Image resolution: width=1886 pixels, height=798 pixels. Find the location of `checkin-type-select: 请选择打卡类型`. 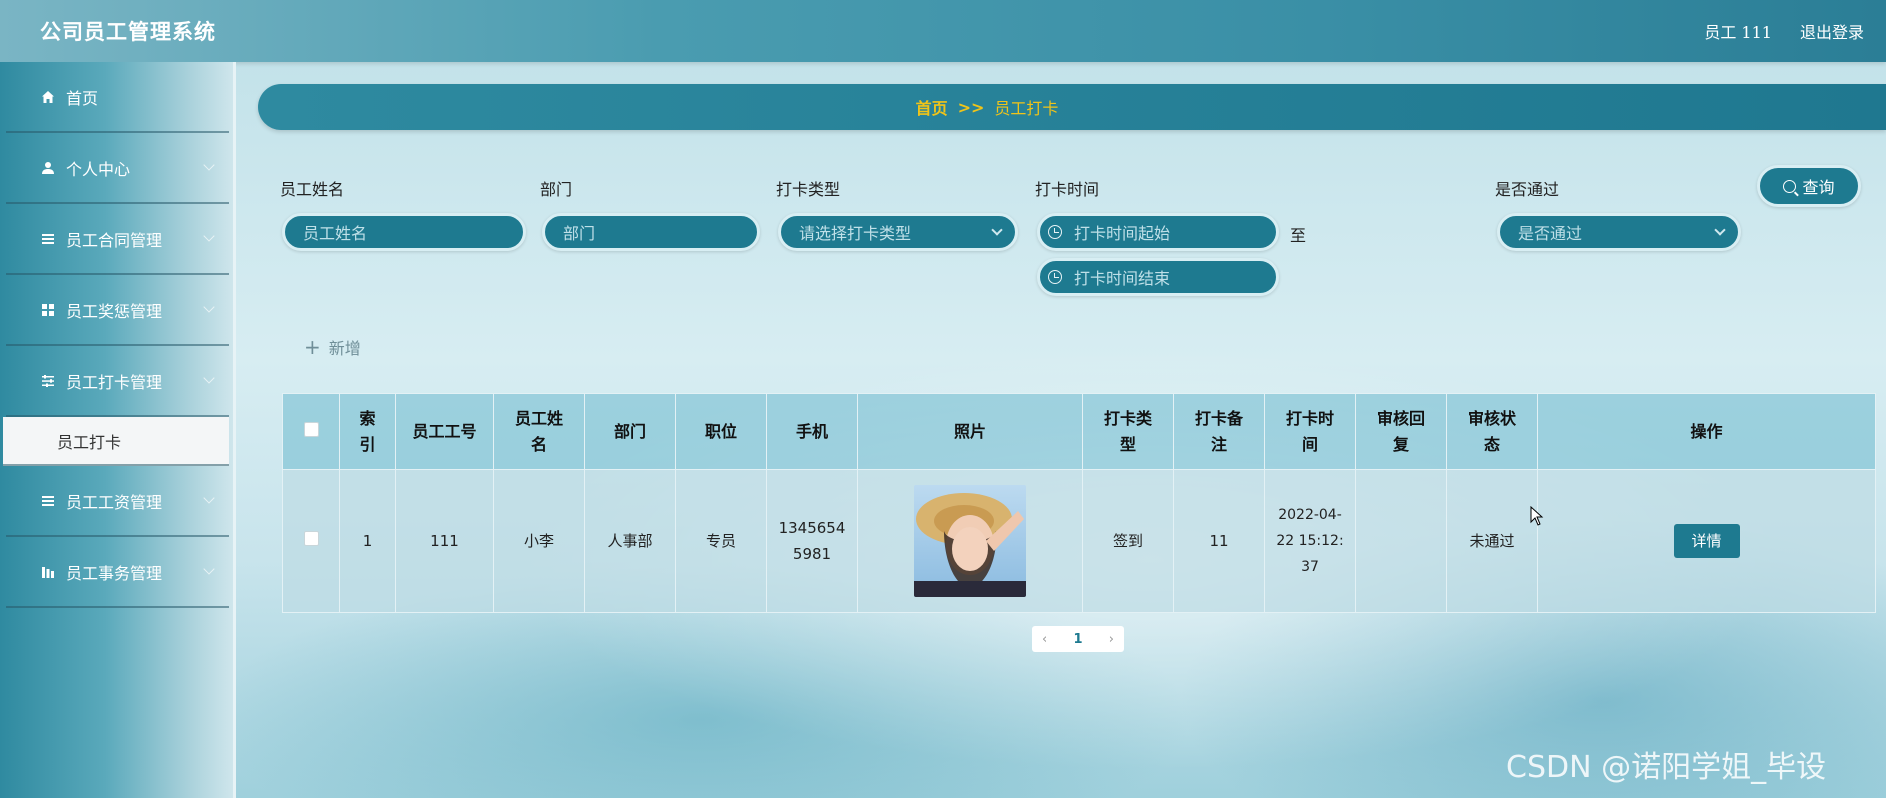

checkin-type-select: 请选择打卡类型 is located at coordinates (898, 232).